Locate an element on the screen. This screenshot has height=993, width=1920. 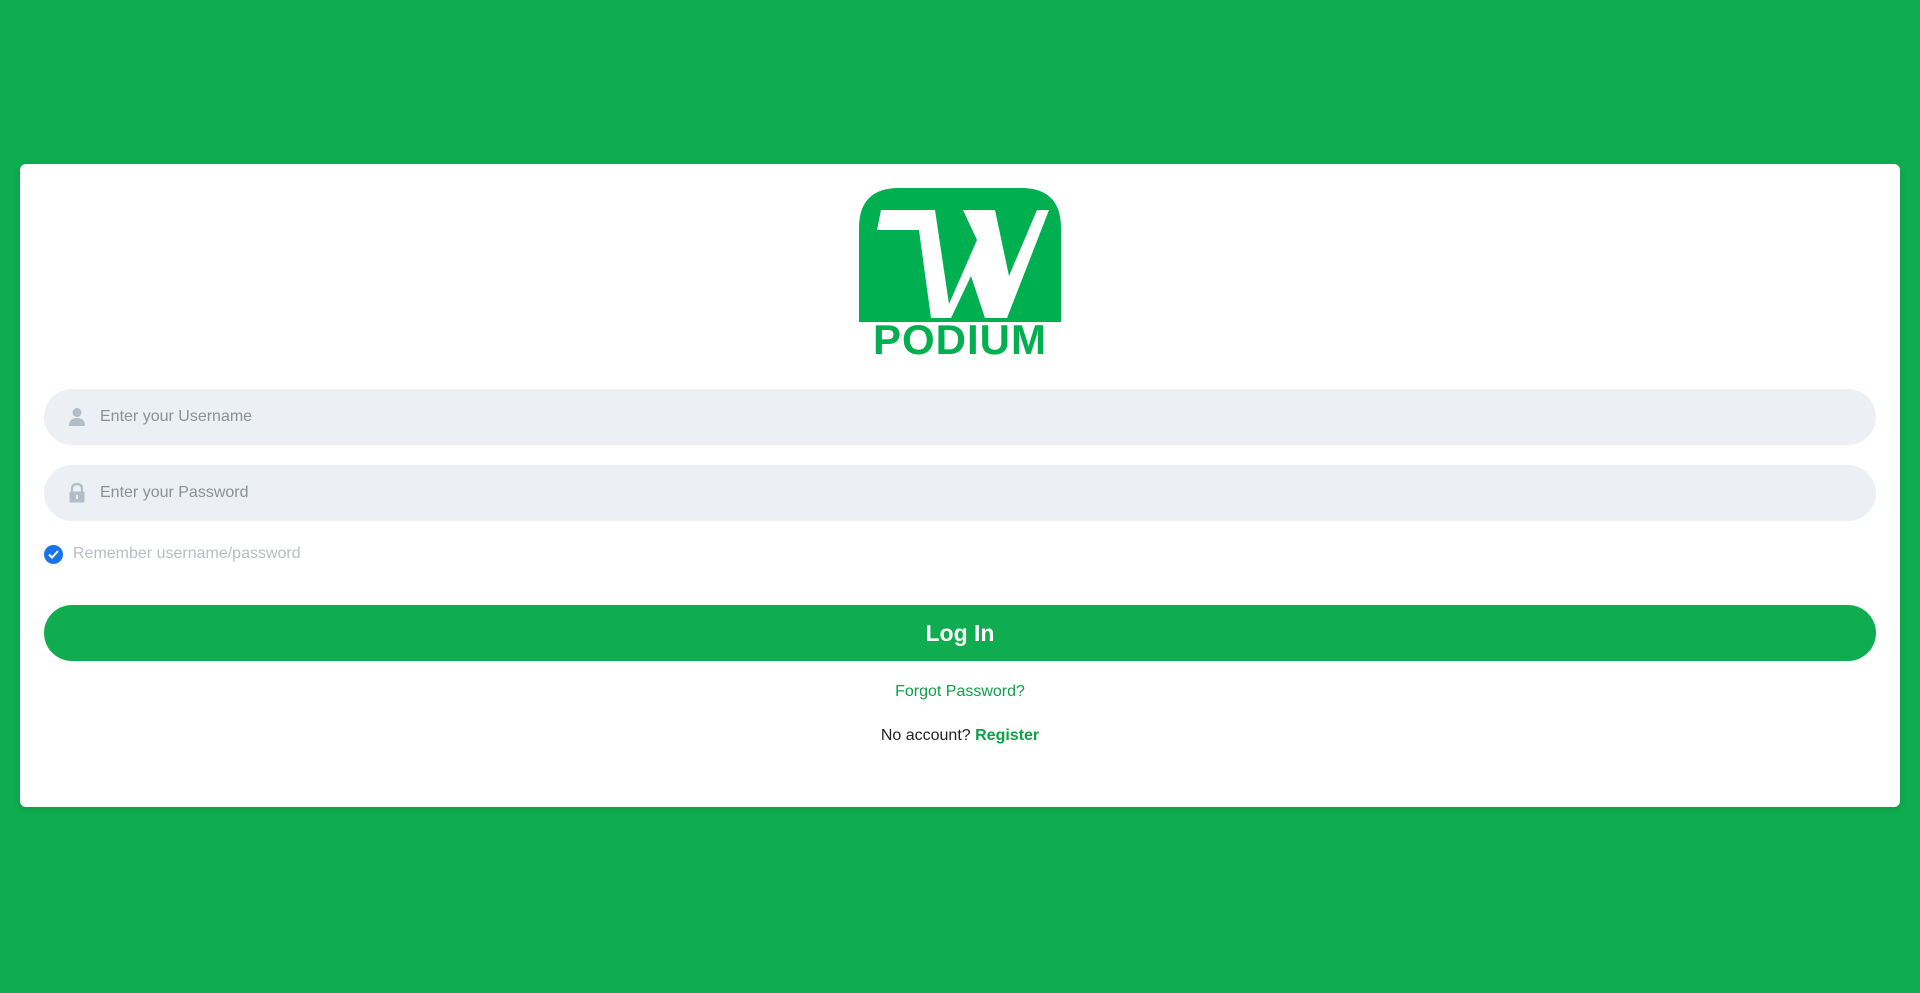
checkmark-icon is located at coordinates (53, 554).